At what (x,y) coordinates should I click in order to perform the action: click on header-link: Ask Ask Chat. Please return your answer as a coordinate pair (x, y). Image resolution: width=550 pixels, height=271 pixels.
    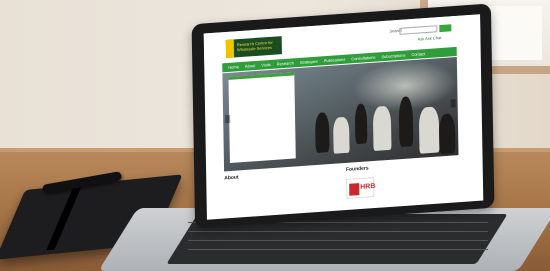
    Looking at the image, I should click on (430, 38).